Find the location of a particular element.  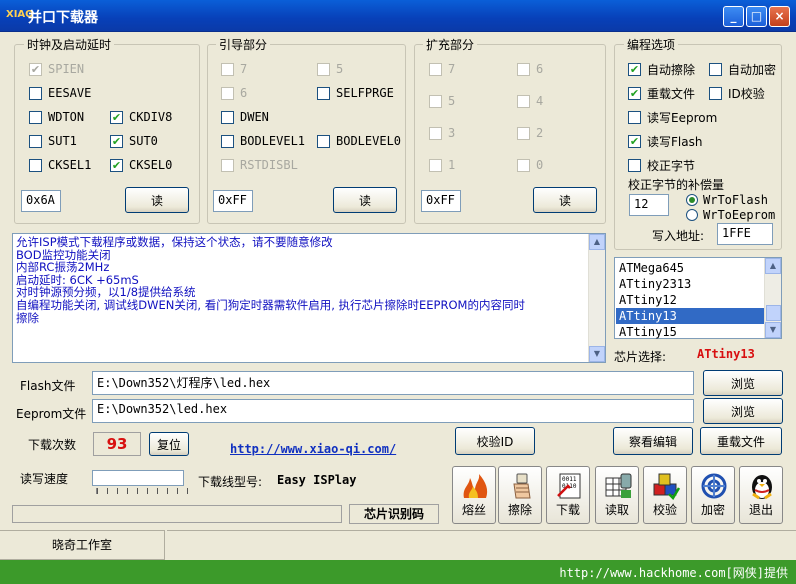

checkbox-label: 7 is located at coordinates (244, 69).